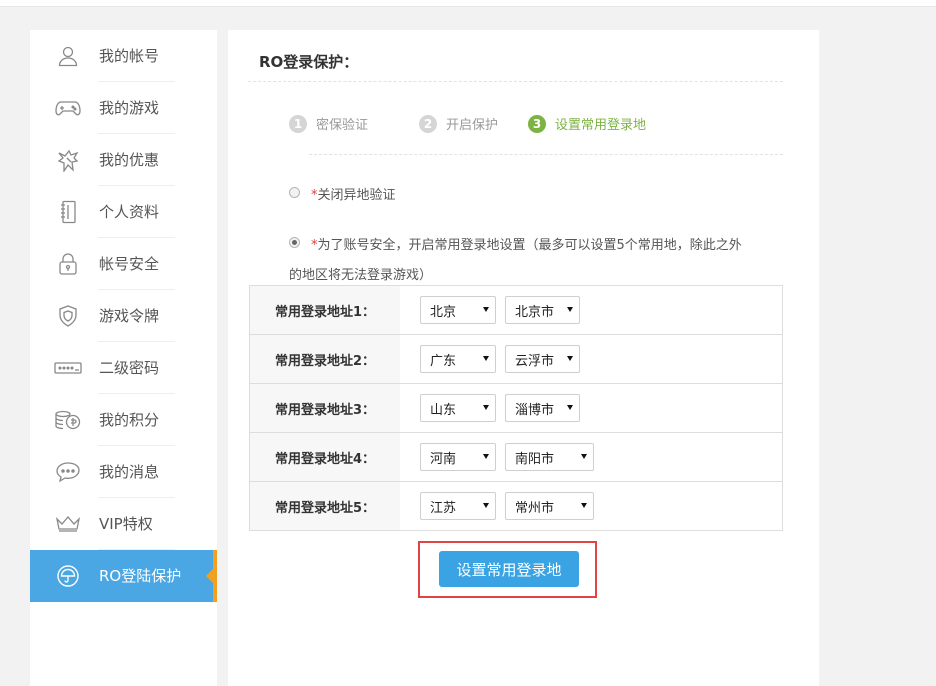  Describe the element at coordinates (68, 264) in the screenshot. I see `lock-icon` at that location.